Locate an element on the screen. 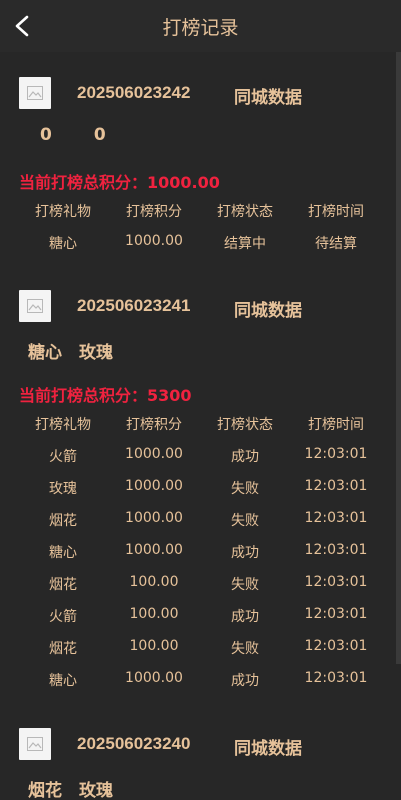  cell-time: 待结算 is located at coordinates (336, 244).